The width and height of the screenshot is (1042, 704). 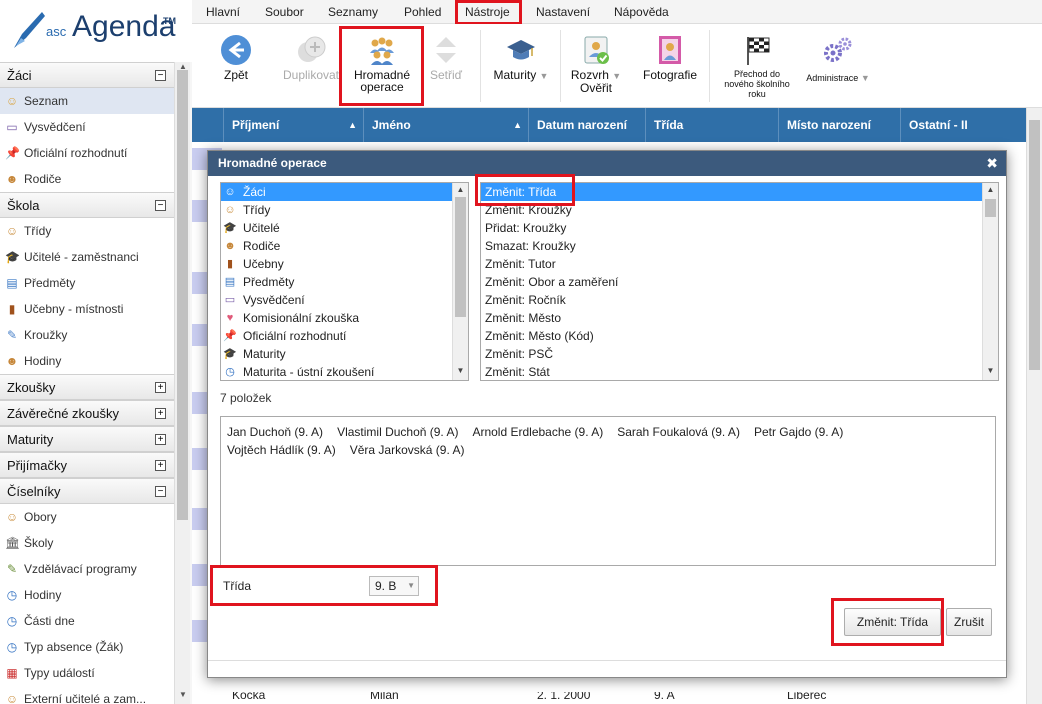 I want to click on column-trida: Třída, so click(x=712, y=125).